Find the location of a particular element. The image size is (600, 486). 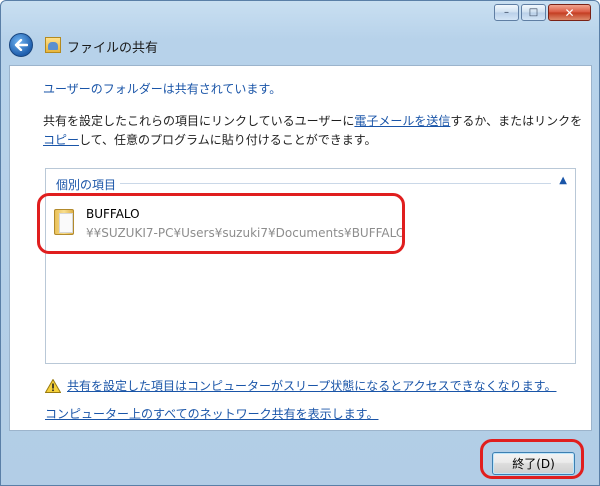

copy-link: コピー is located at coordinates (61, 140).